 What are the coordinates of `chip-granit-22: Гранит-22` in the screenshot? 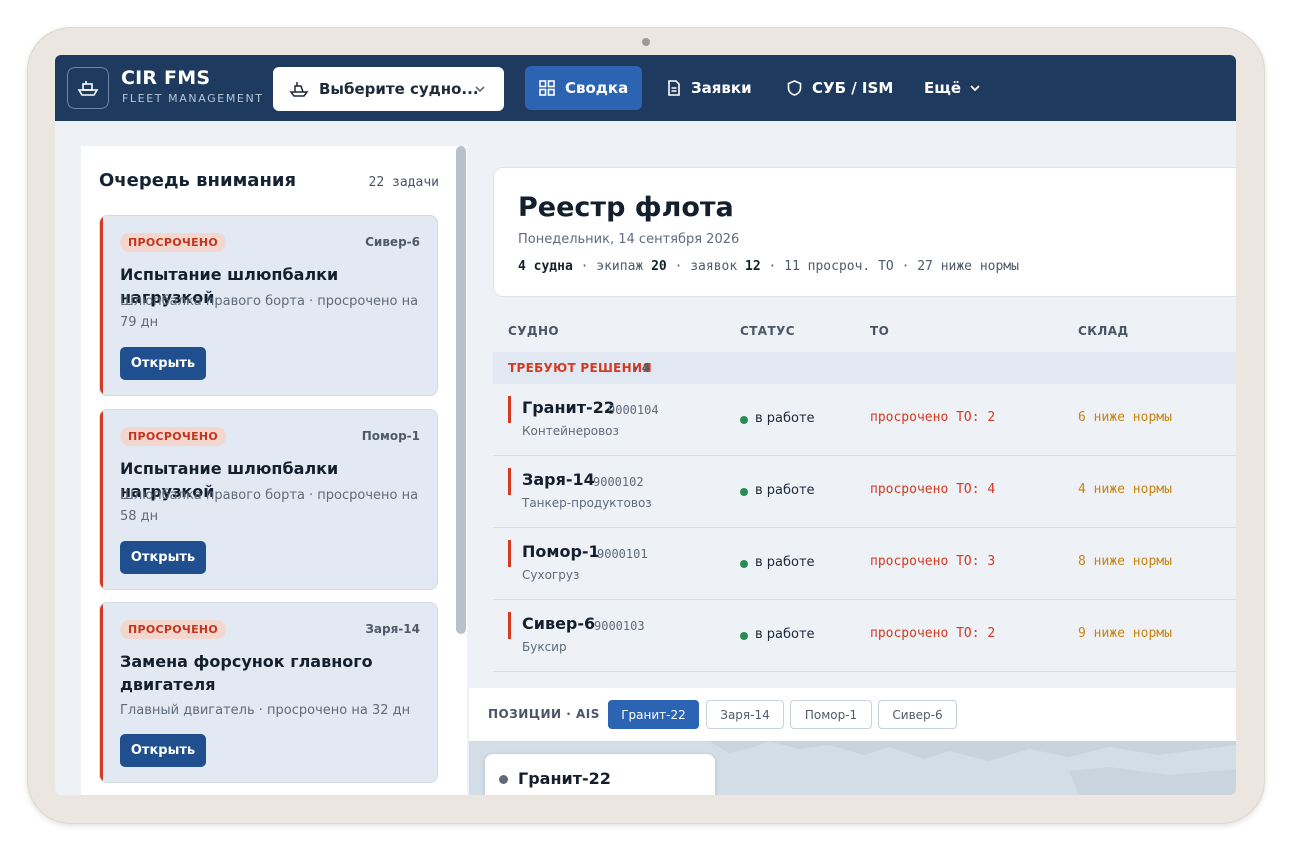 It's located at (653, 714).